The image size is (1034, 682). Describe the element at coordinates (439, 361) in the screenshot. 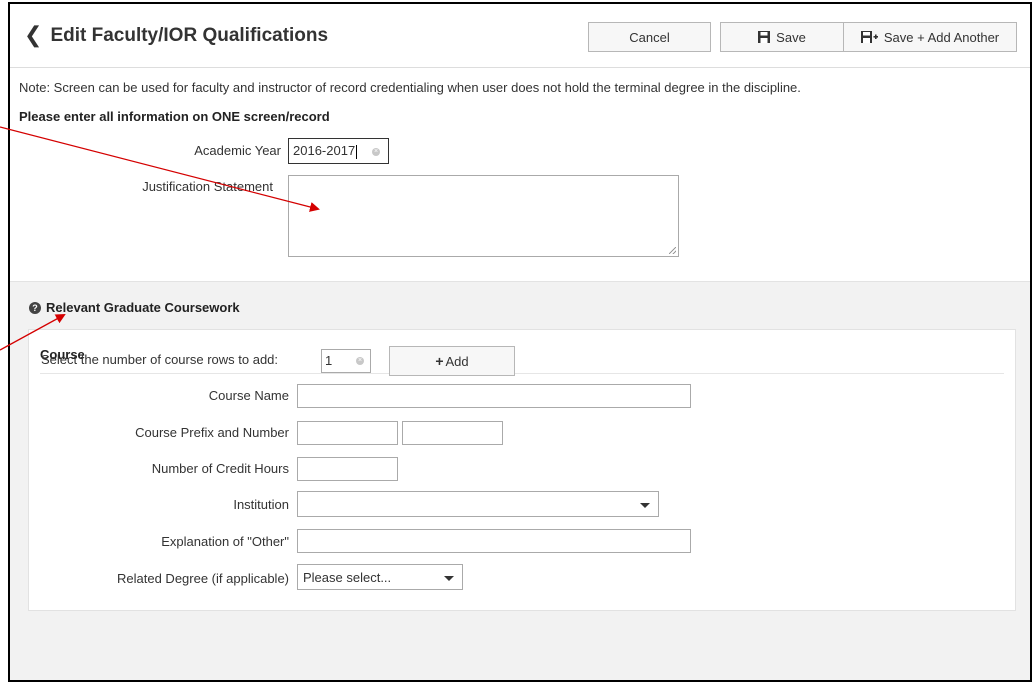

I see `plus-icon: +` at that location.